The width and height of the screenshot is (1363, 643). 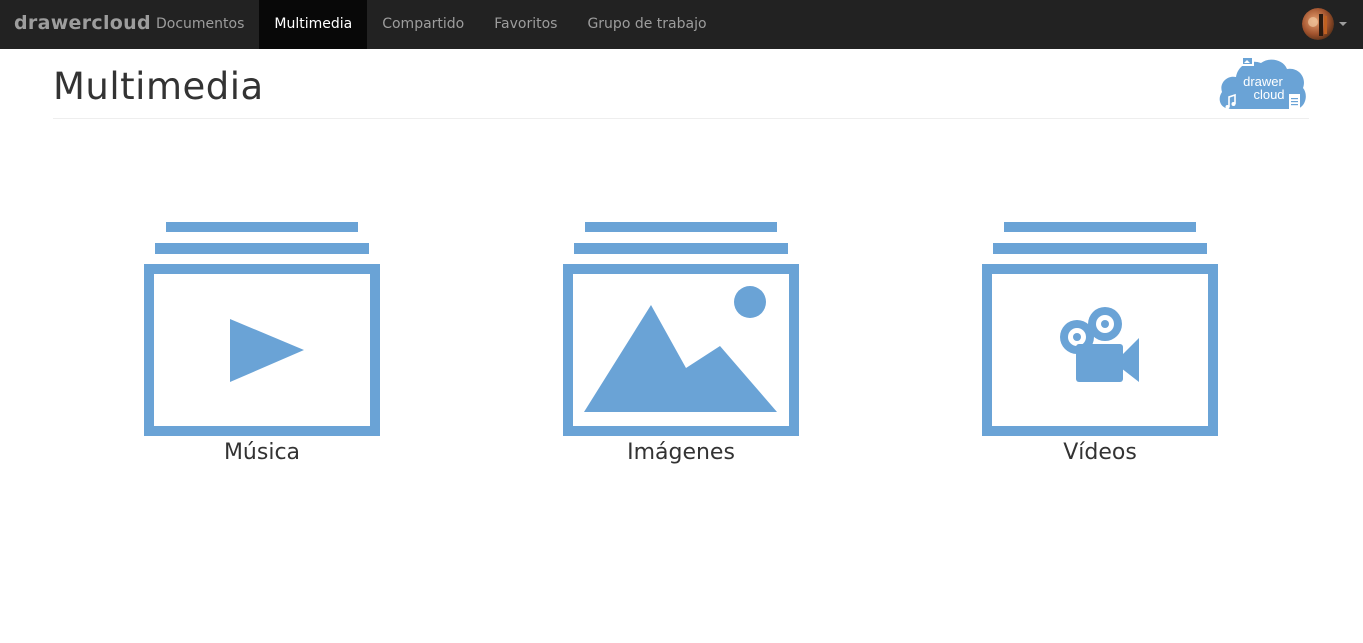 I want to click on user-menu, so click(x=1324, y=24).